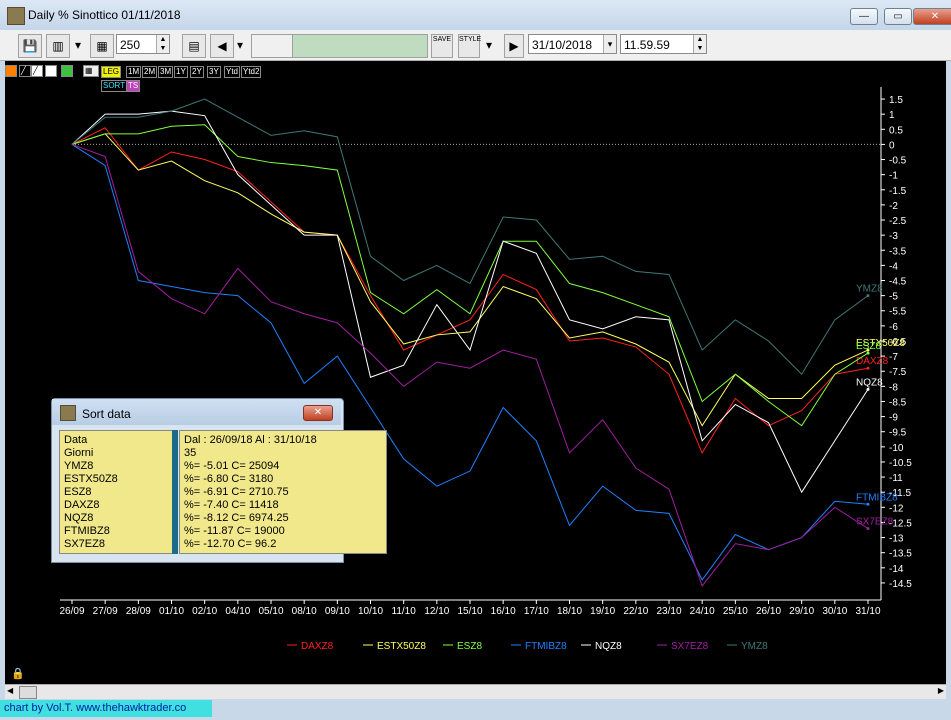  What do you see at coordinates (51, 71) in the screenshot?
I see `eraser-icon` at bounding box center [51, 71].